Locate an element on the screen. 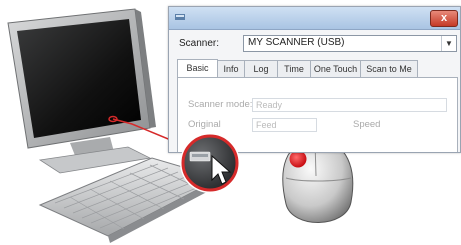 The height and width of the screenshot is (245, 461). close-icon: x is located at coordinates (444, 18).